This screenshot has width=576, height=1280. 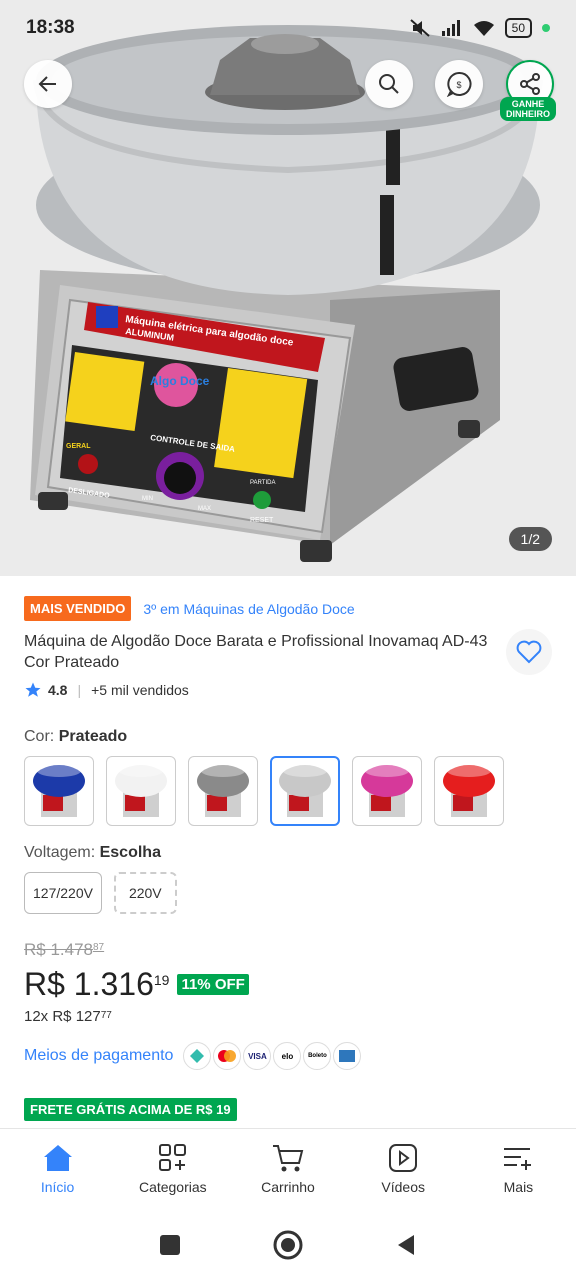 What do you see at coordinates (262, 520) in the screenshot?
I see `panel-reset-label: RESET` at bounding box center [262, 520].